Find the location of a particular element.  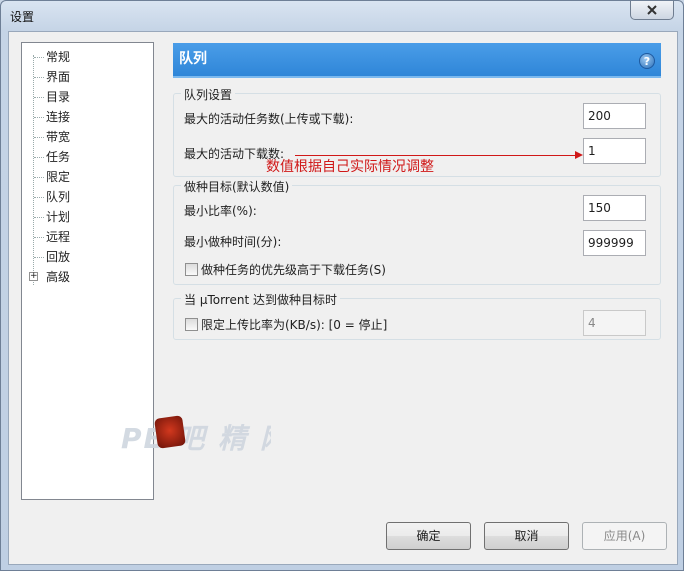

max-active-input: 200 is located at coordinates (614, 116).